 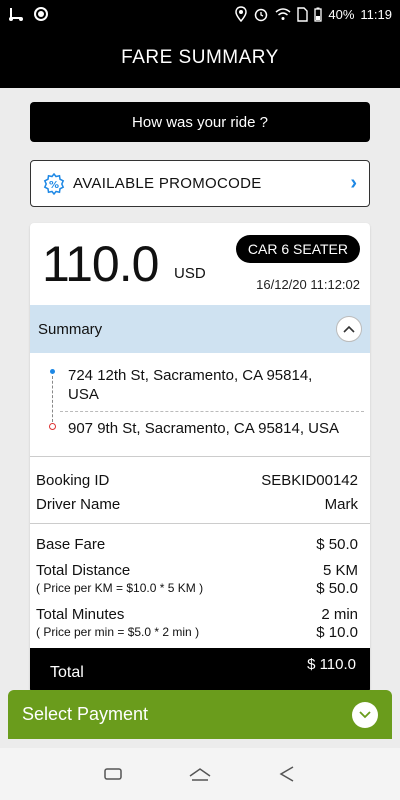 What do you see at coordinates (303, 14) in the screenshot?
I see `sim-icon` at bounding box center [303, 14].